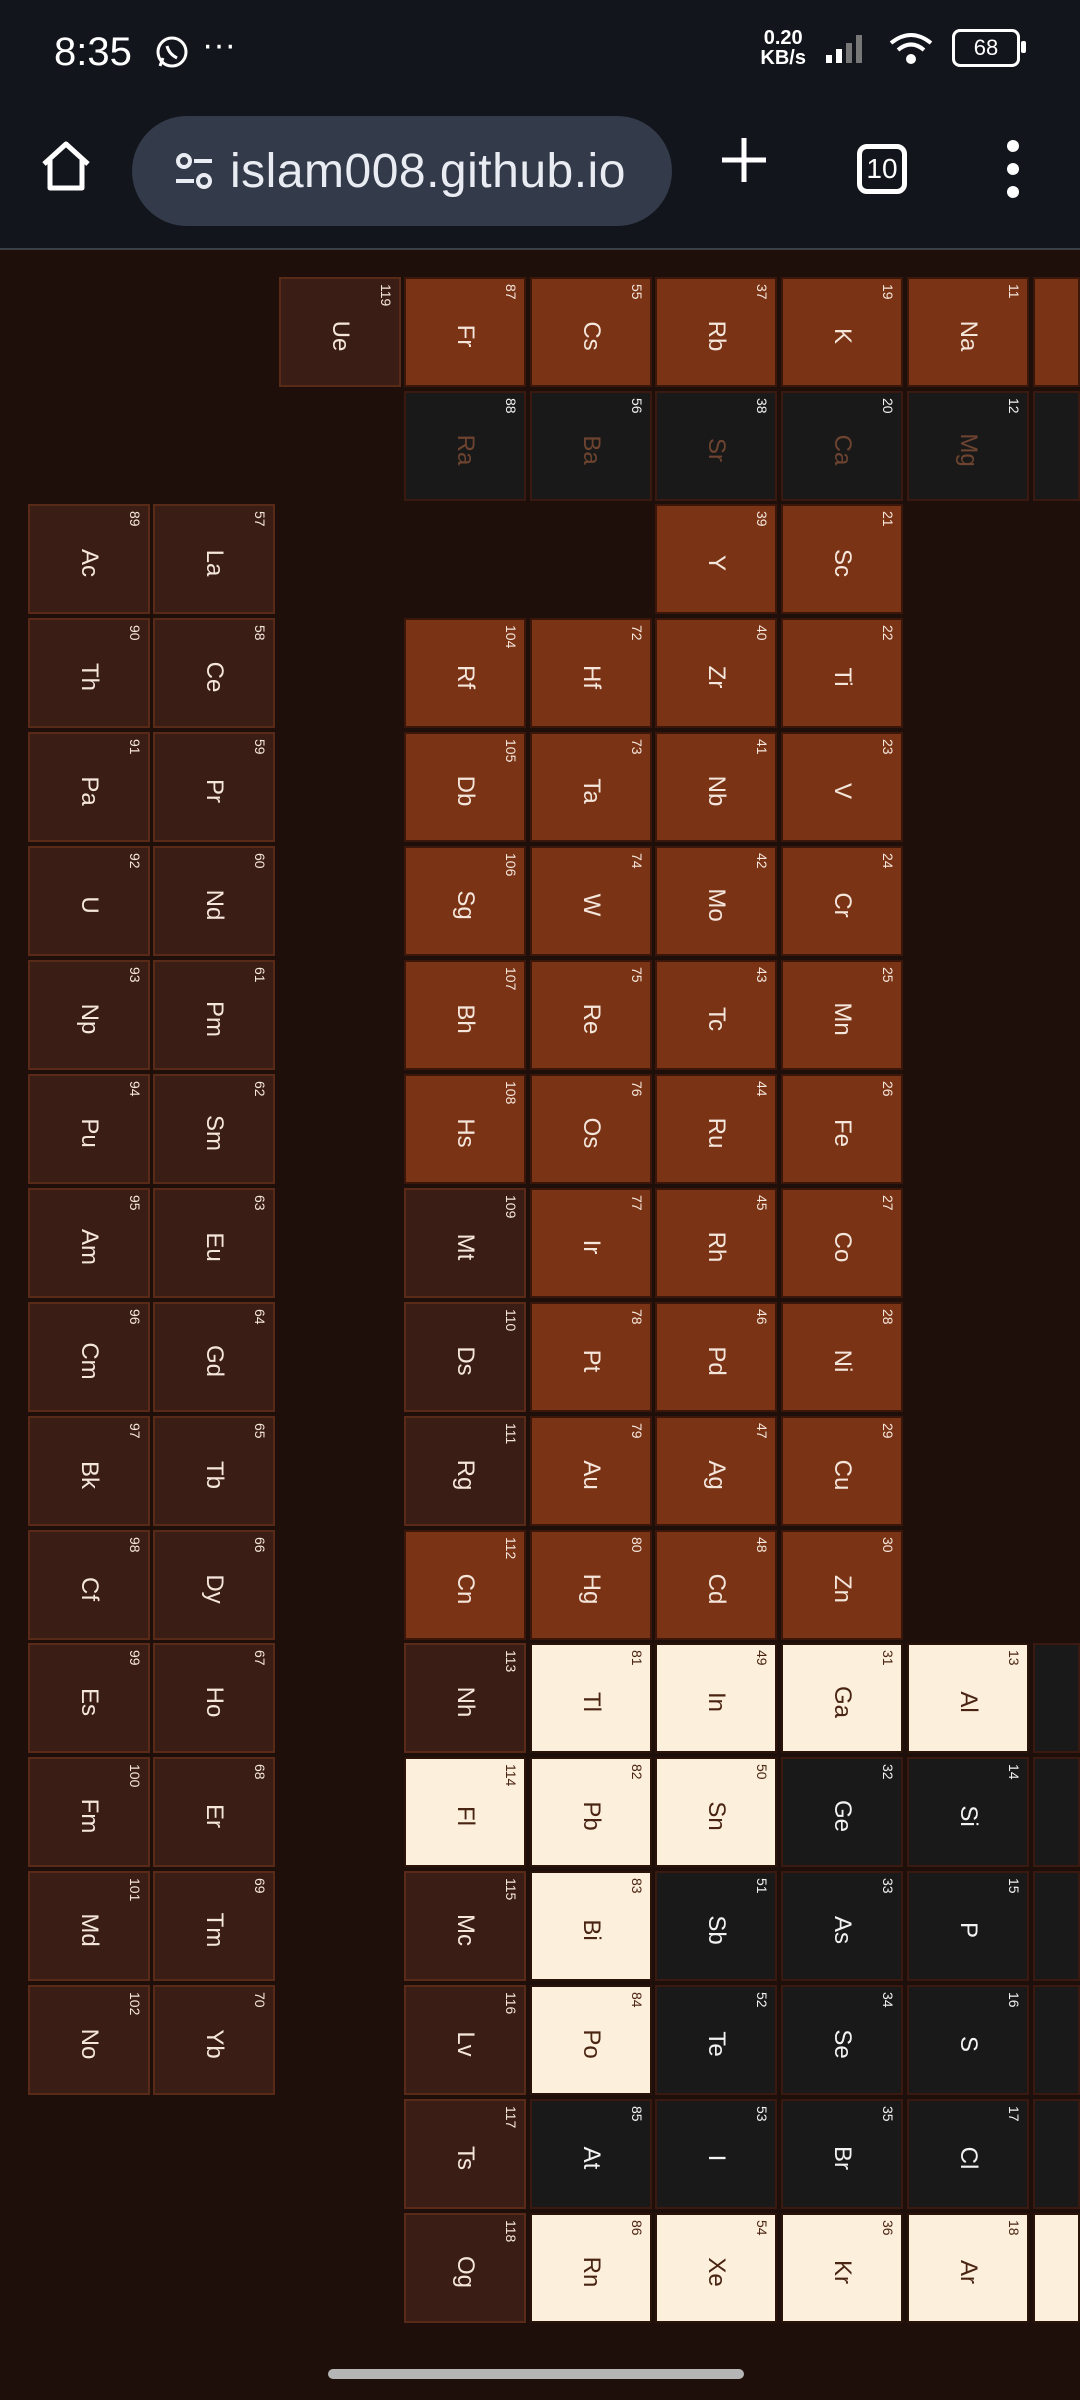  Describe the element at coordinates (194, 171) in the screenshot. I see `site-settings-icon` at that location.